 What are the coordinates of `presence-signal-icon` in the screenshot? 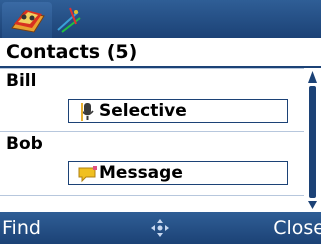 It's located at (69, 20).